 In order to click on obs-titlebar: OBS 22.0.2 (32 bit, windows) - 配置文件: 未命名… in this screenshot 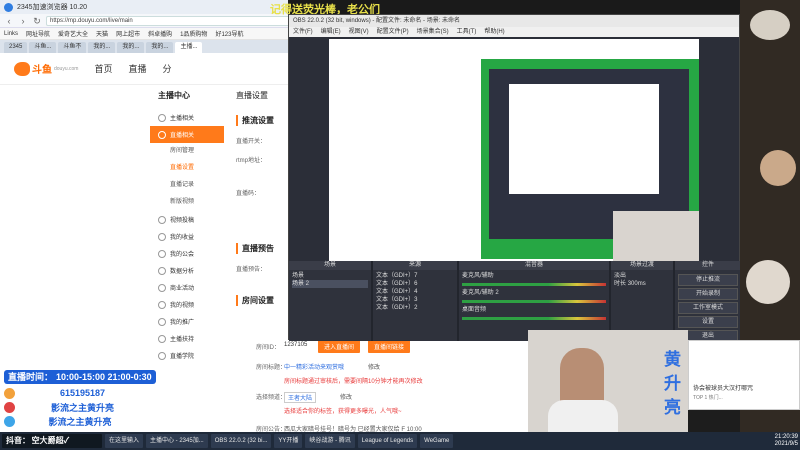, I will do `click(514, 21)`.